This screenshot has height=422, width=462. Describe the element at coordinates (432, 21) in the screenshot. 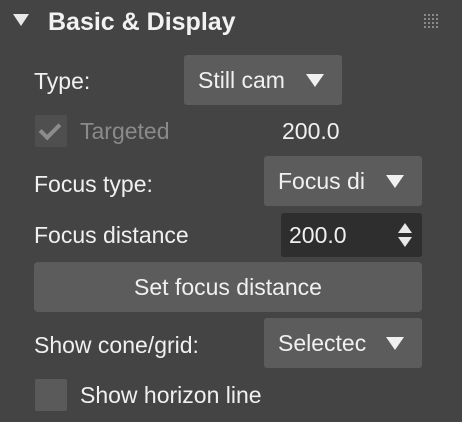

I see `drag-grip-icon` at that location.